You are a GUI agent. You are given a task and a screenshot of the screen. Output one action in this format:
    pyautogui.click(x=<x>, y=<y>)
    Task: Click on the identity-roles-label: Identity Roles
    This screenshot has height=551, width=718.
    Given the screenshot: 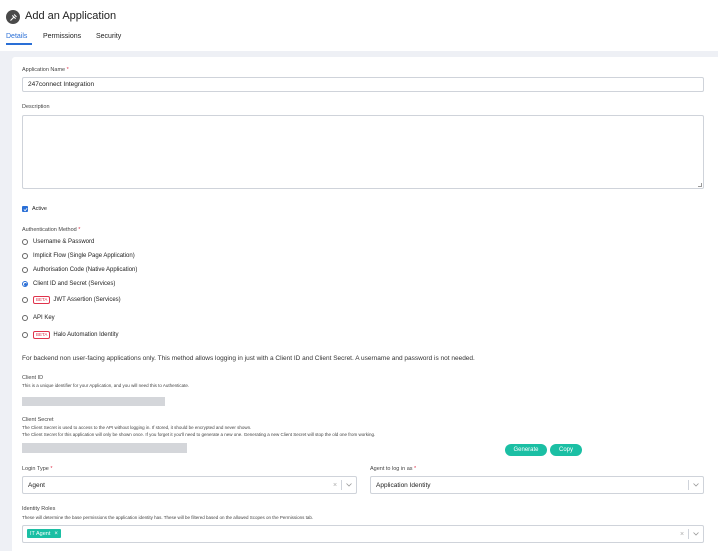 What is the action you would take?
    pyautogui.click(x=39, y=509)
    